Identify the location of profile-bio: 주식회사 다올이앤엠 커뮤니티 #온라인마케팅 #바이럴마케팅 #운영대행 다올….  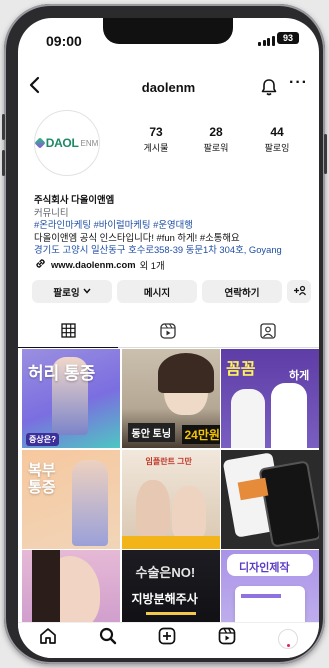
(171, 225).